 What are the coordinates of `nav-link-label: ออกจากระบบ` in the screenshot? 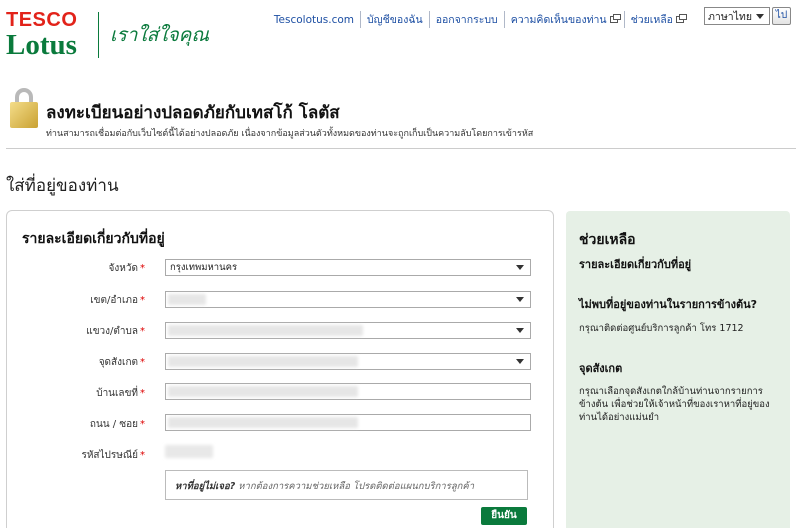 It's located at (466, 20).